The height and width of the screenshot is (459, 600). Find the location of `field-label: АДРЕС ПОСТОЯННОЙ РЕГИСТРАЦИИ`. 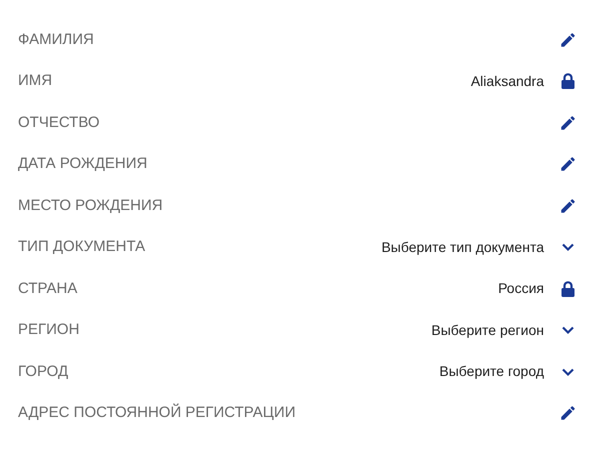

field-label: АДРЕС ПОСТОЯННОЙ РЕГИСТРАЦИИ is located at coordinates (157, 412).